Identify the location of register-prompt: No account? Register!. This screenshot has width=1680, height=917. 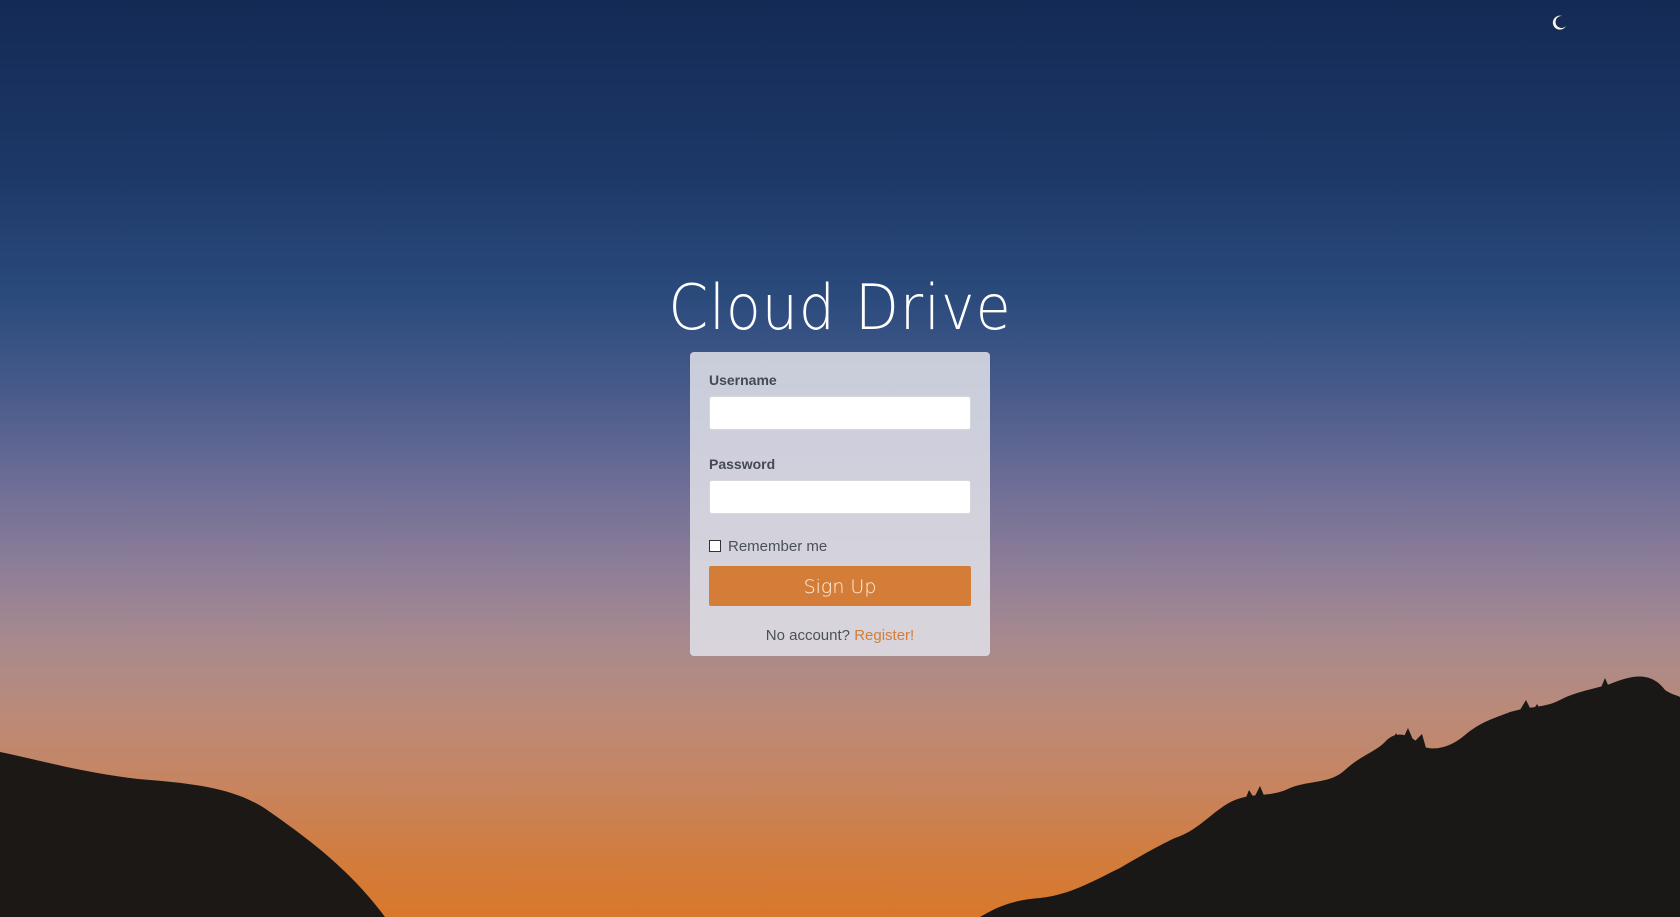
(840, 635).